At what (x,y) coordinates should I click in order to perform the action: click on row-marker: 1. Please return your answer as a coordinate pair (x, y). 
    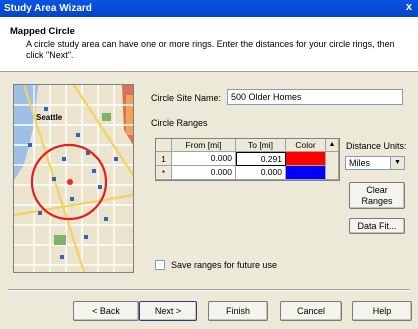
    Looking at the image, I should click on (164, 159).